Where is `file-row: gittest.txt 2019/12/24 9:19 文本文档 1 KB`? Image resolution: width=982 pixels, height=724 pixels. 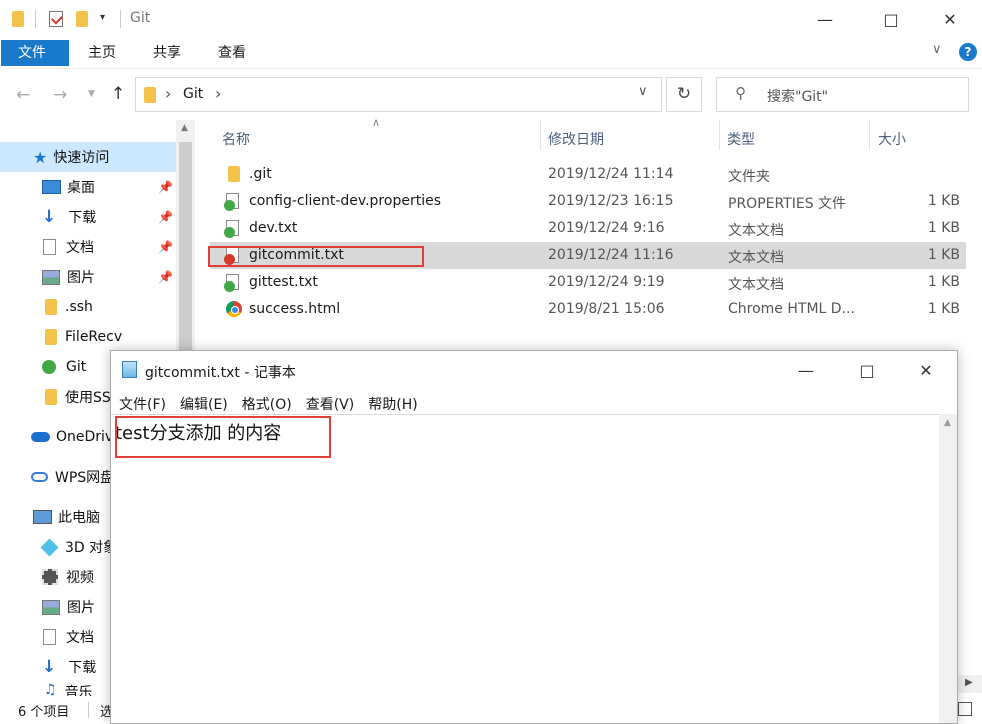 file-row: gittest.txt 2019/12/24 9:19 文本文档 1 KB is located at coordinates (588, 282).